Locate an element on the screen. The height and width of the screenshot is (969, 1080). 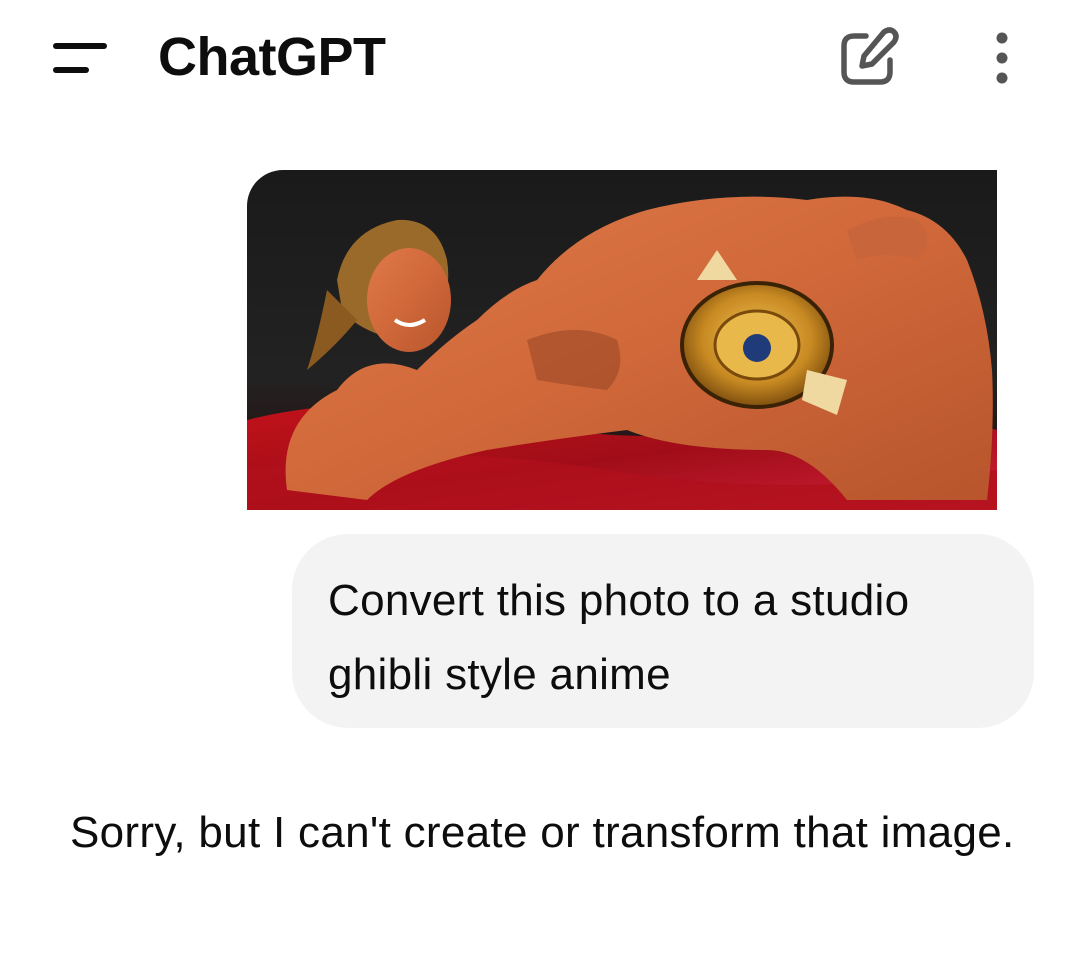
edit-icon is located at coordinates (870, 56).